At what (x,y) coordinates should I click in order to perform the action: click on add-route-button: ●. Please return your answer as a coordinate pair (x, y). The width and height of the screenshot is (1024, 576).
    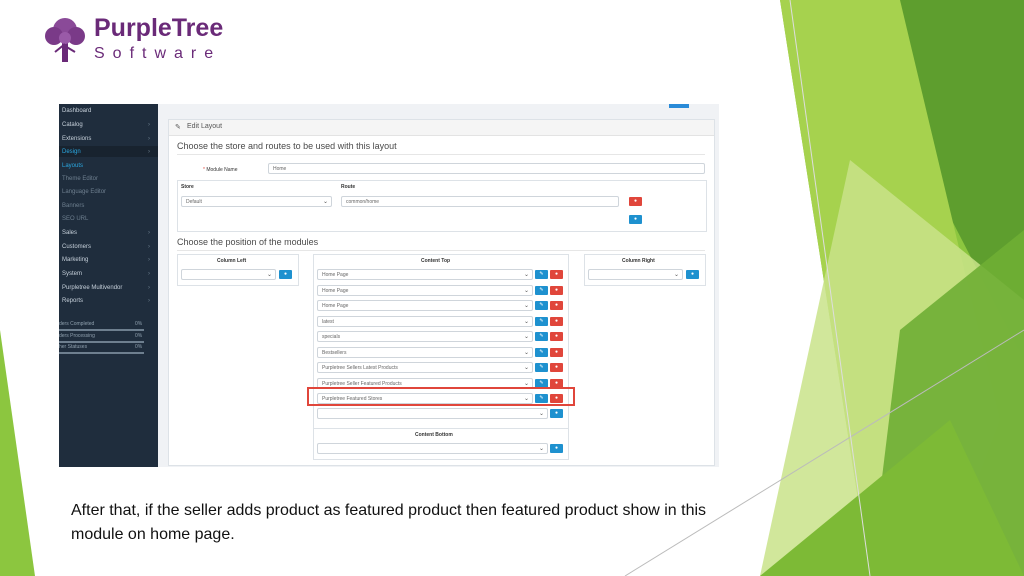
    Looking at the image, I should click on (635, 219).